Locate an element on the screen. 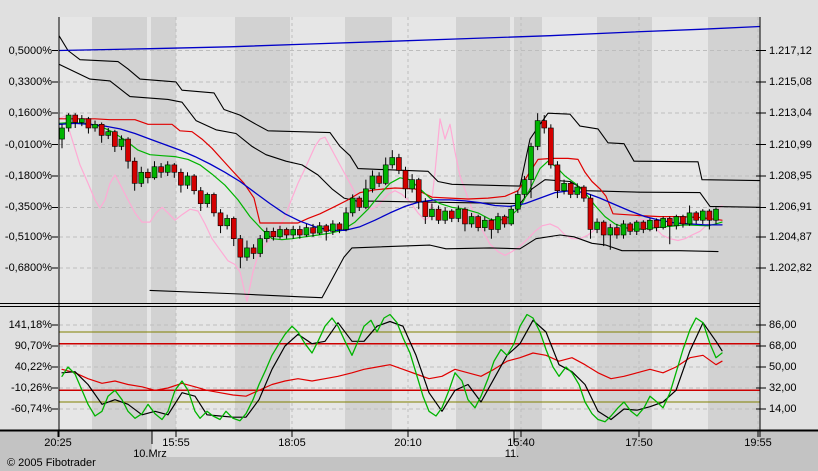 The width and height of the screenshot is (818, 471). oscillator-left-axis-label: 141,18% is located at coordinates (30, 325).